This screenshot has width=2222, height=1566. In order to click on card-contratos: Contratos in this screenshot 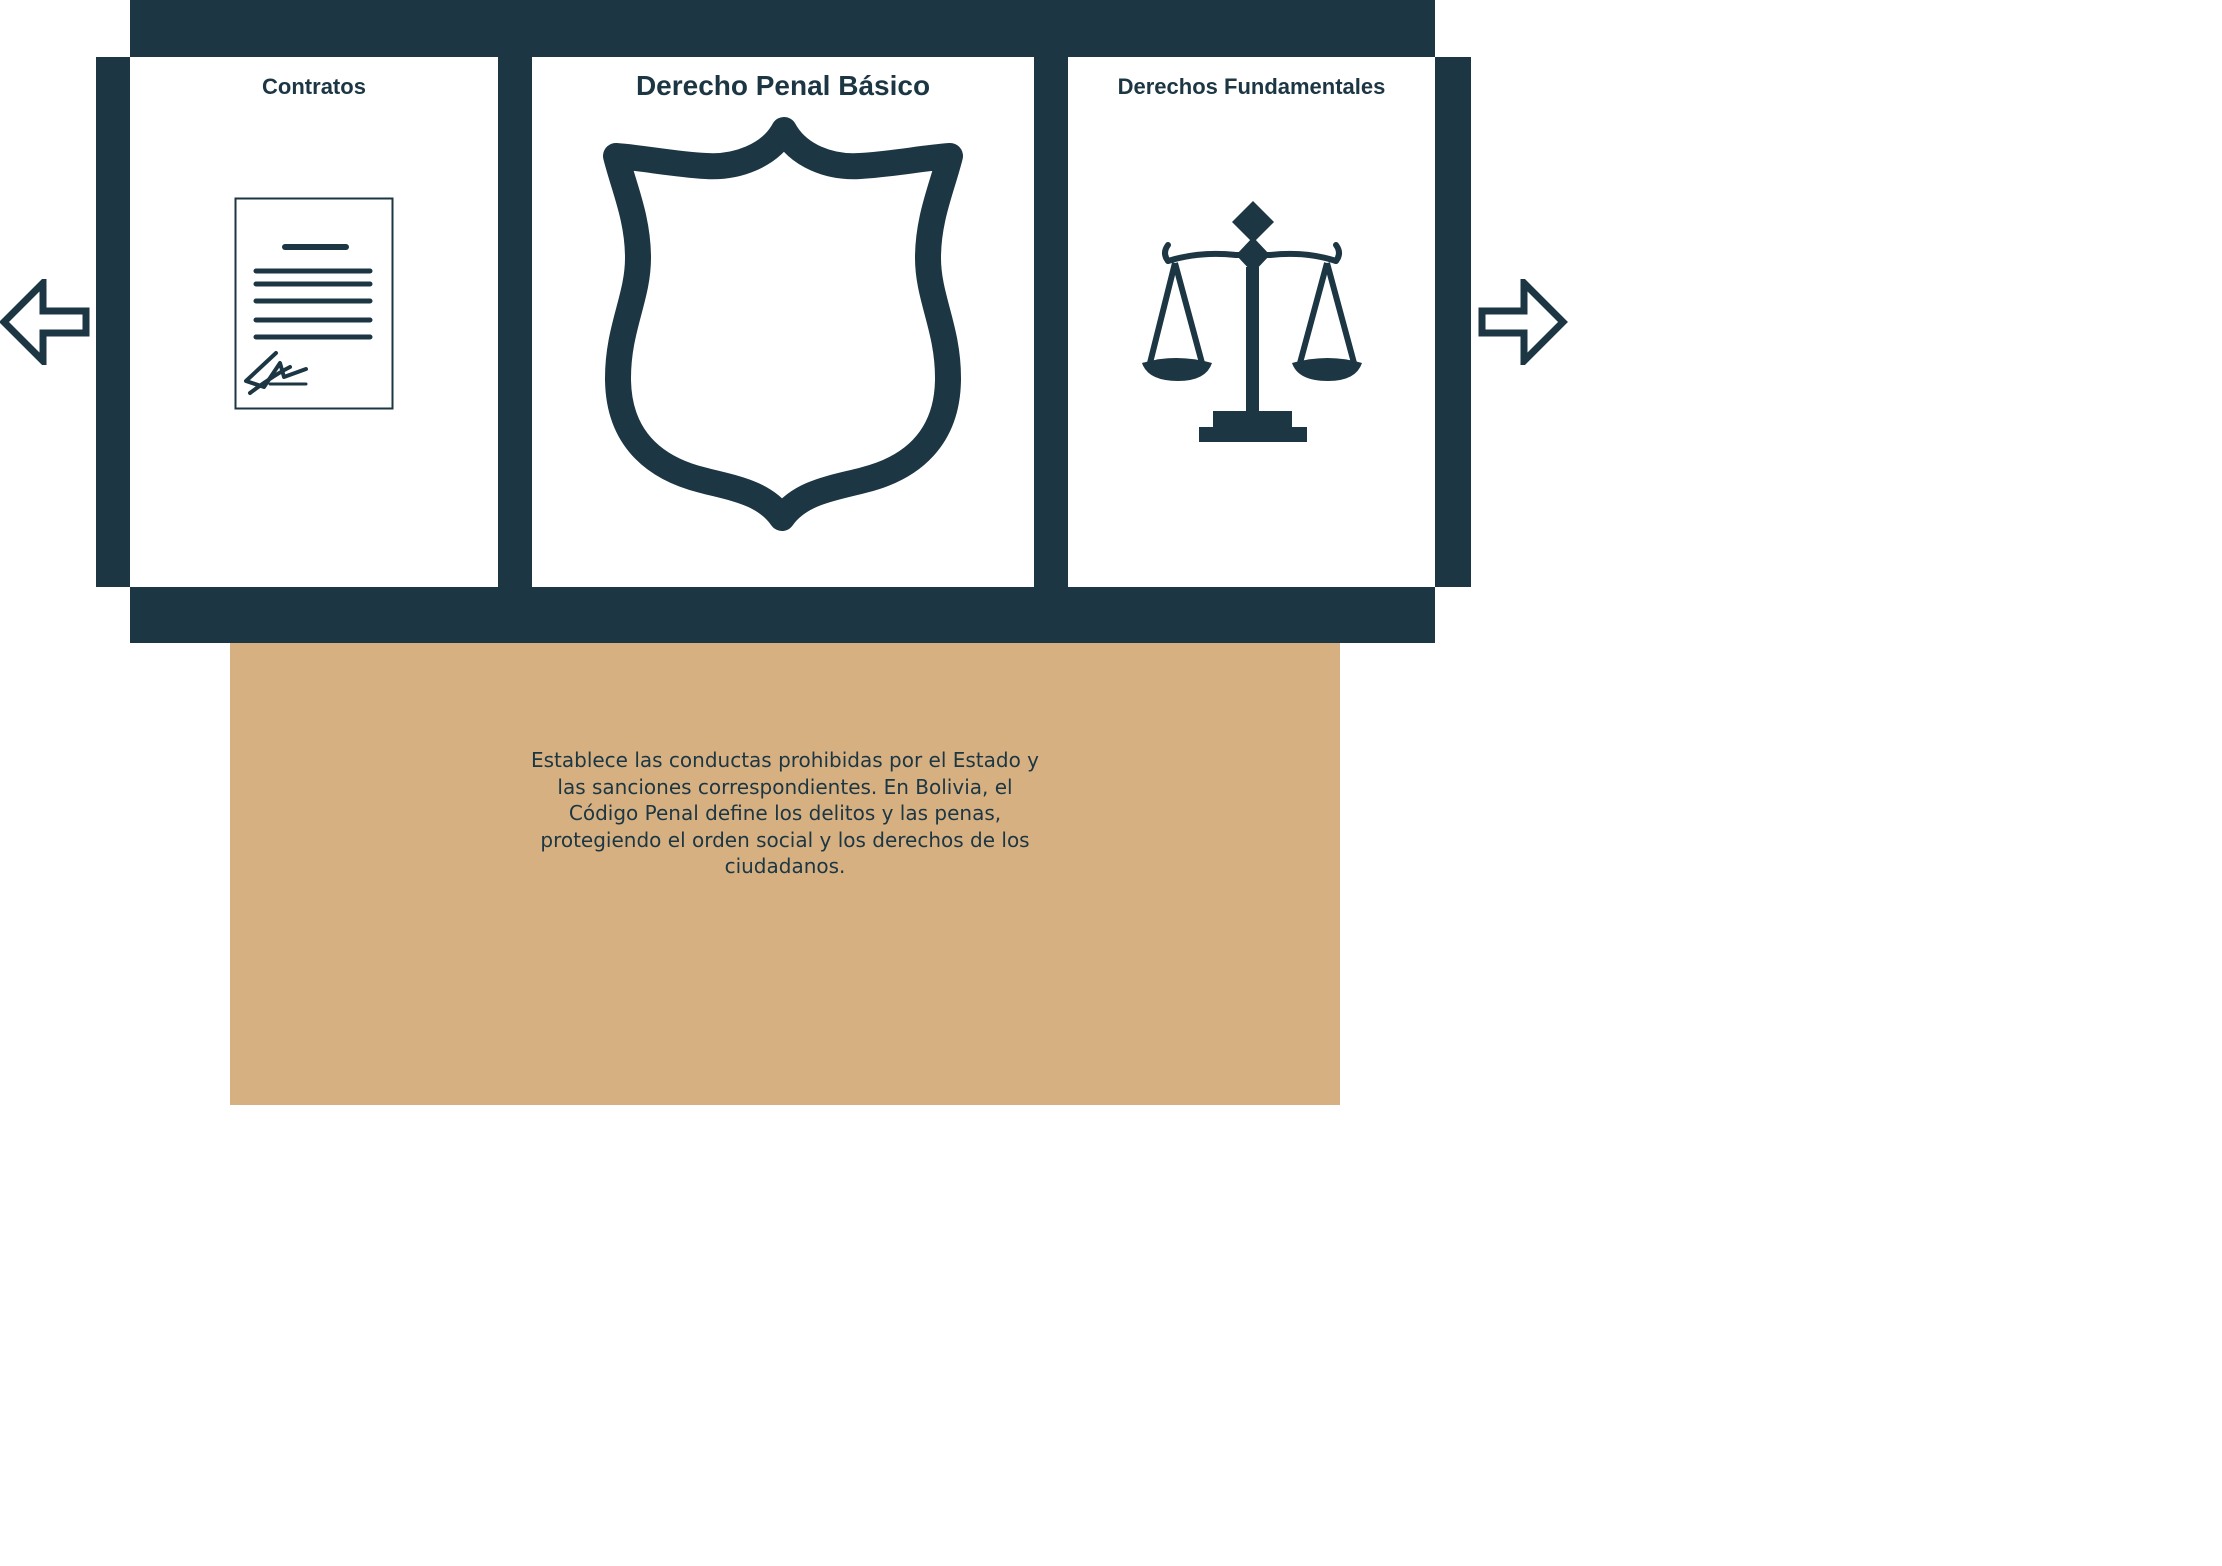, I will do `click(314, 322)`.